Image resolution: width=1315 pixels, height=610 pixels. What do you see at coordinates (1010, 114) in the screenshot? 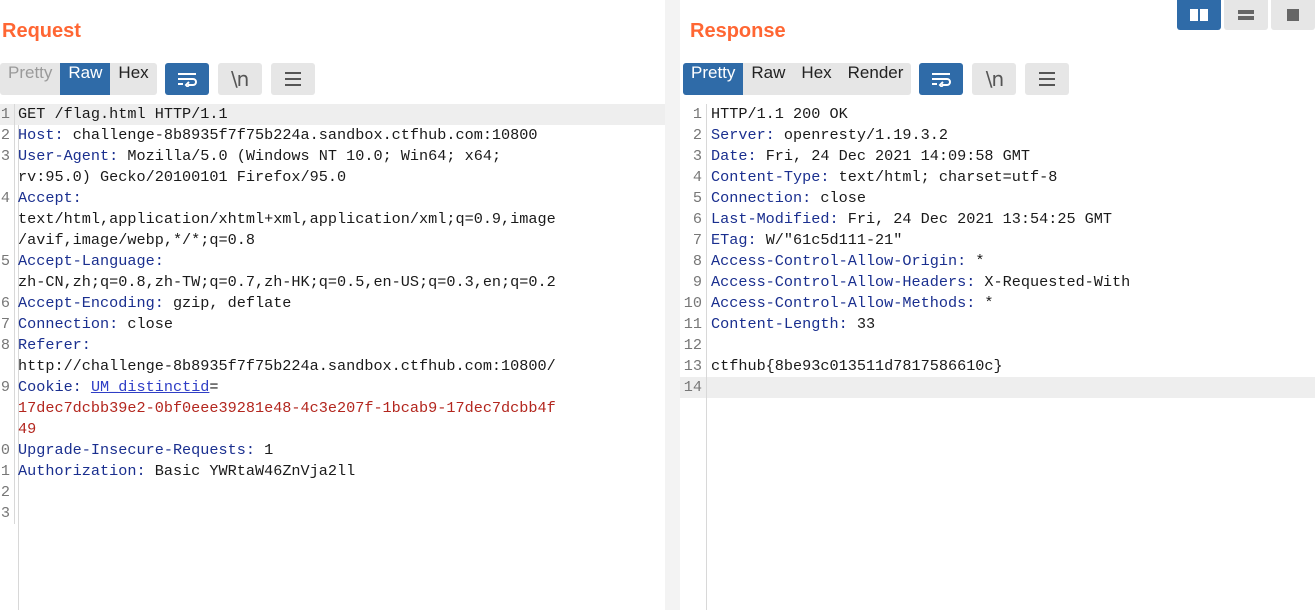
I see `code-text: HTTP/1.1 200 OK` at bounding box center [1010, 114].